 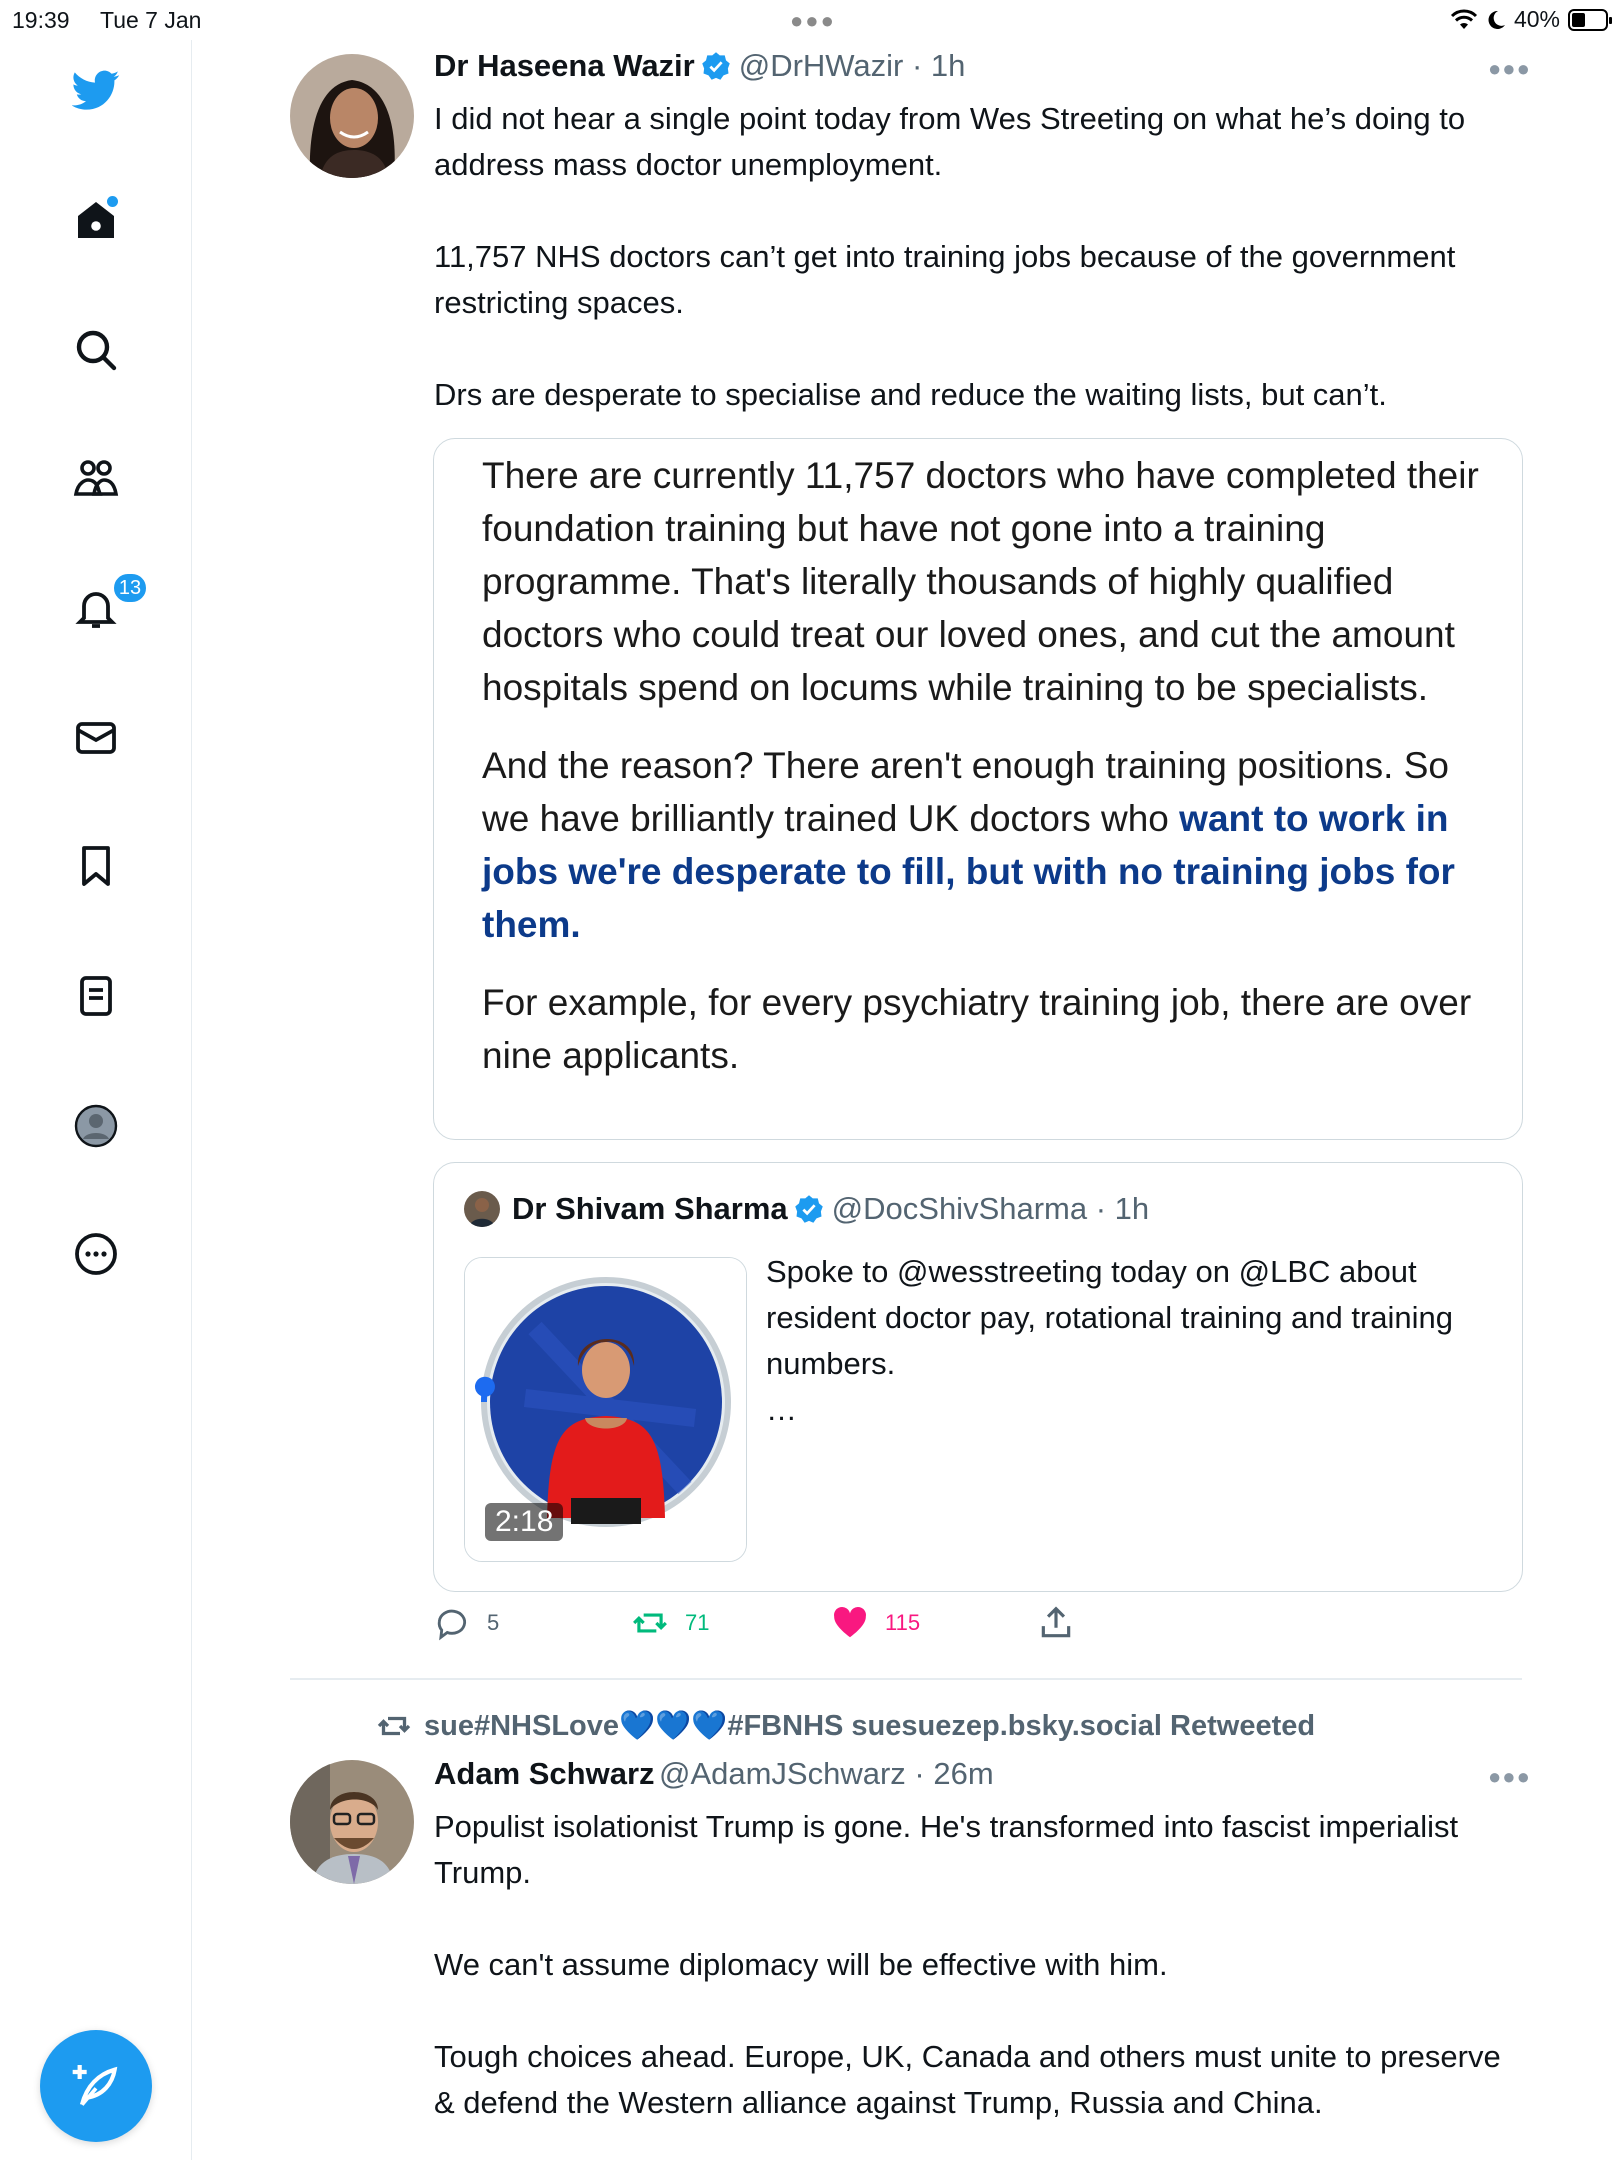 I want to click on more-nav-button, so click(x=96, y=1254).